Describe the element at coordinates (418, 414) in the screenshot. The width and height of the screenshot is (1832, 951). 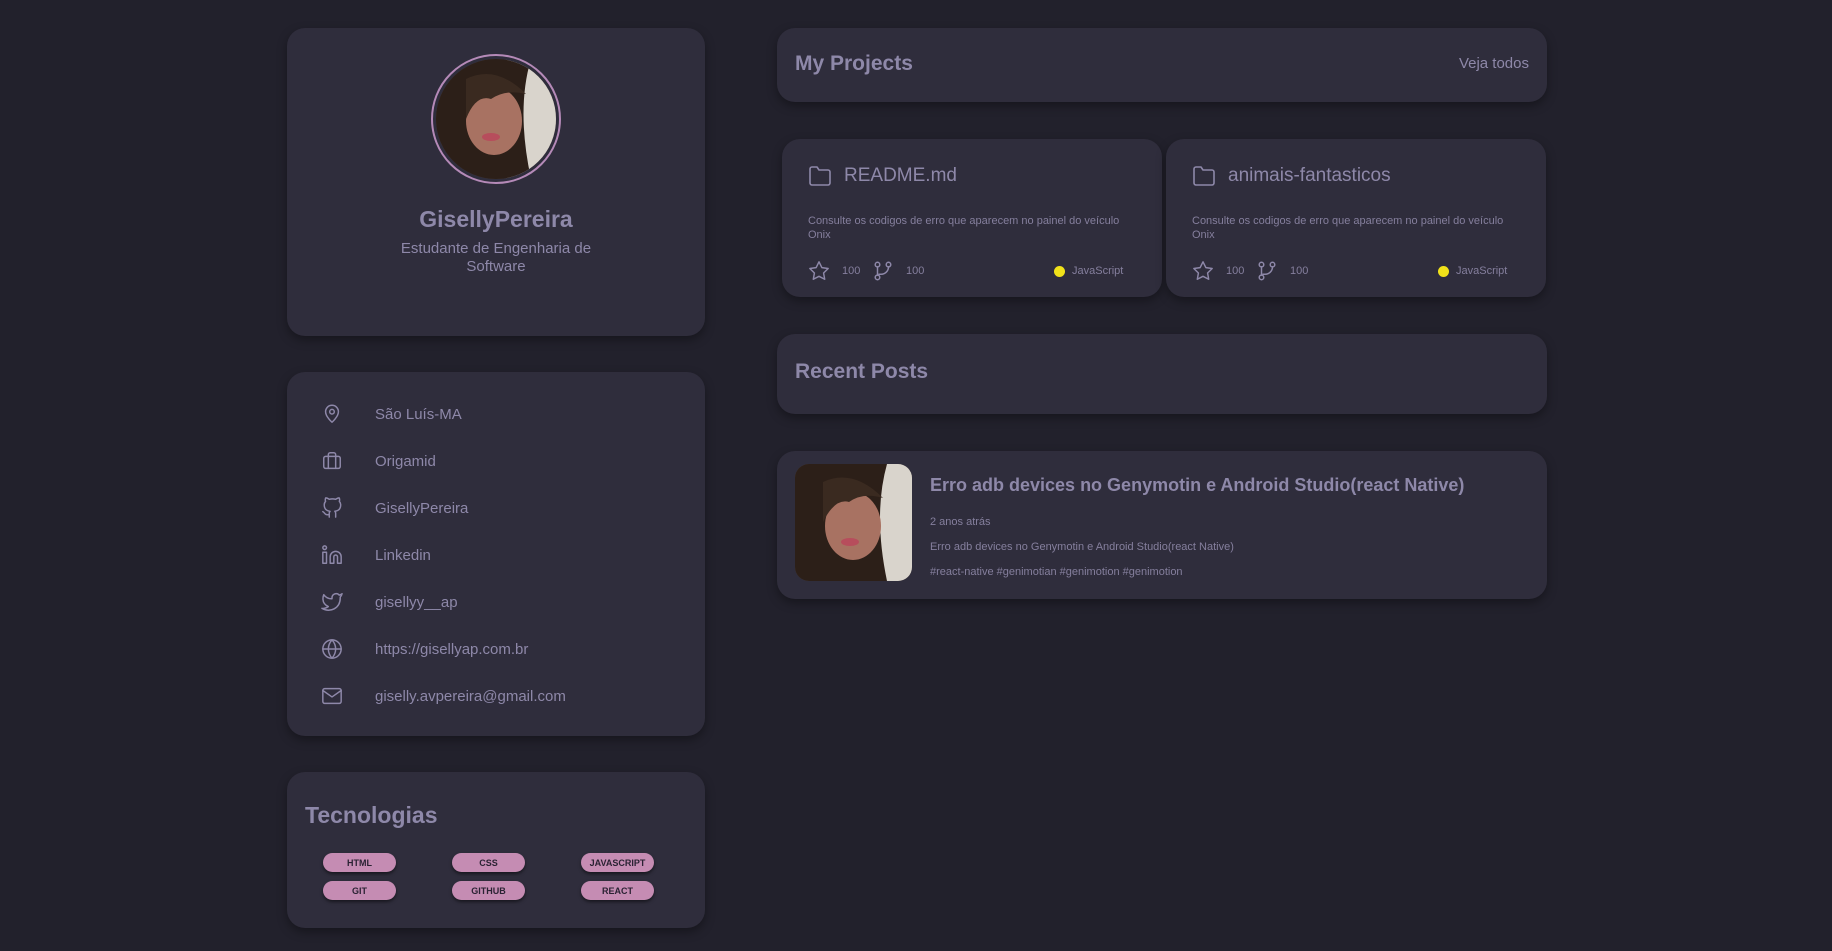
I see `info-location-label: São Luís-MA` at that location.